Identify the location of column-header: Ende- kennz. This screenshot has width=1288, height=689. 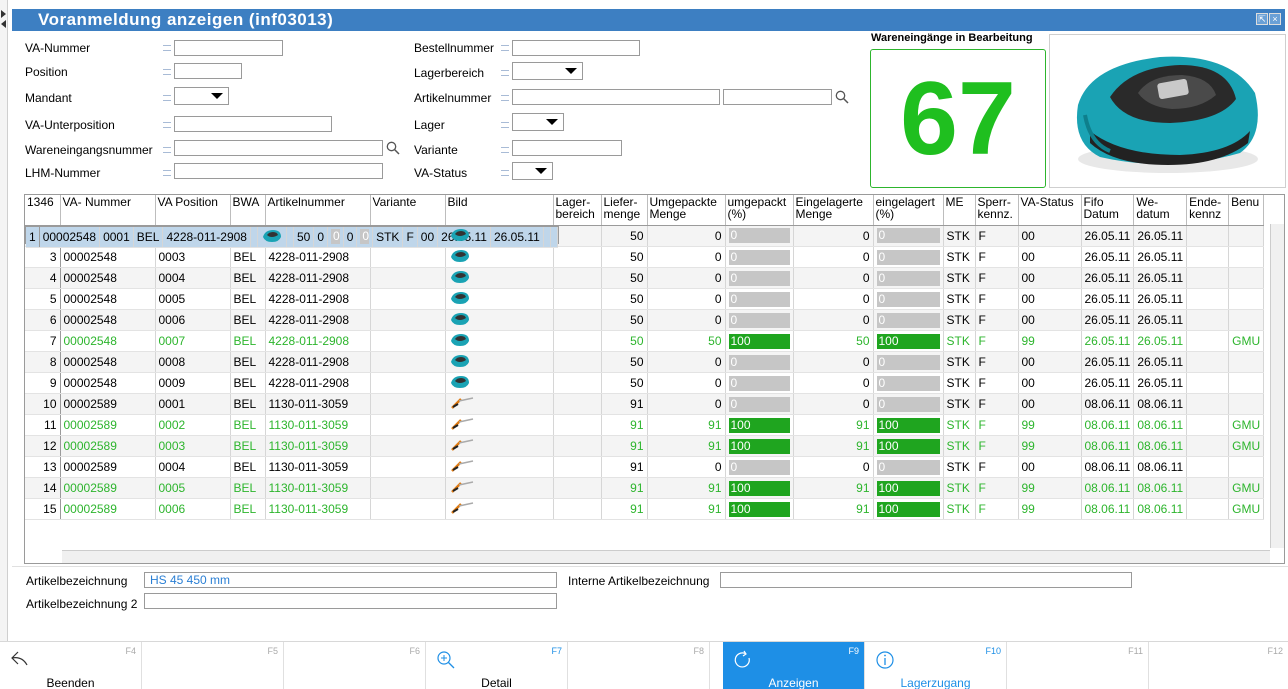
(1208, 210).